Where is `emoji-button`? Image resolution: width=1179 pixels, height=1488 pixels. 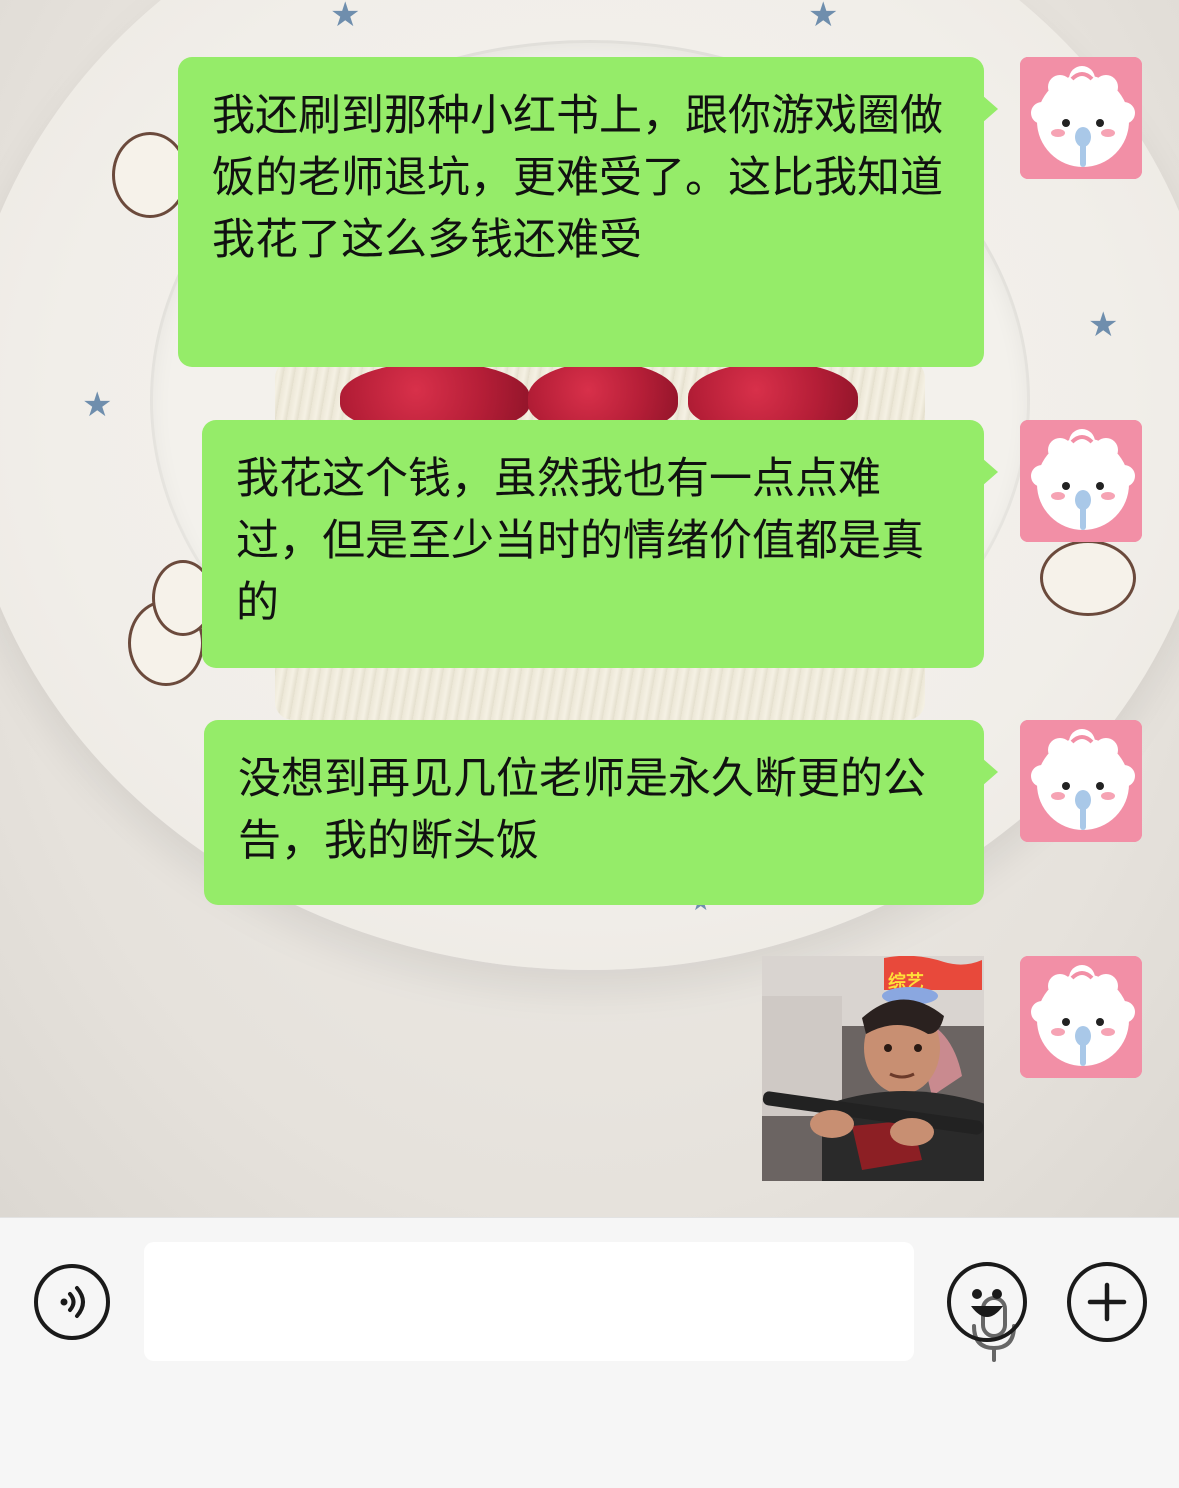 emoji-button is located at coordinates (987, 1302).